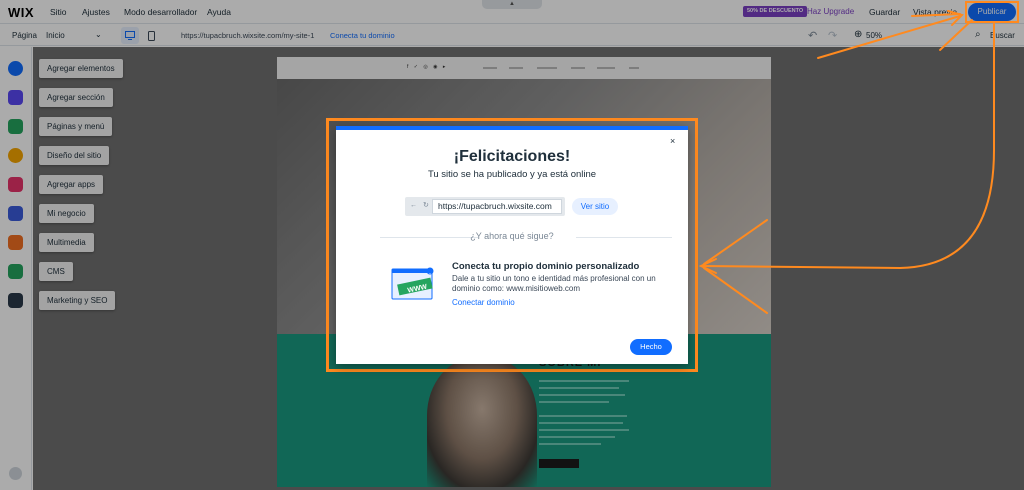 The height and width of the screenshot is (490, 1024). Describe the element at coordinates (595, 206) in the screenshot. I see `view-site-button: Ver sitio` at that location.